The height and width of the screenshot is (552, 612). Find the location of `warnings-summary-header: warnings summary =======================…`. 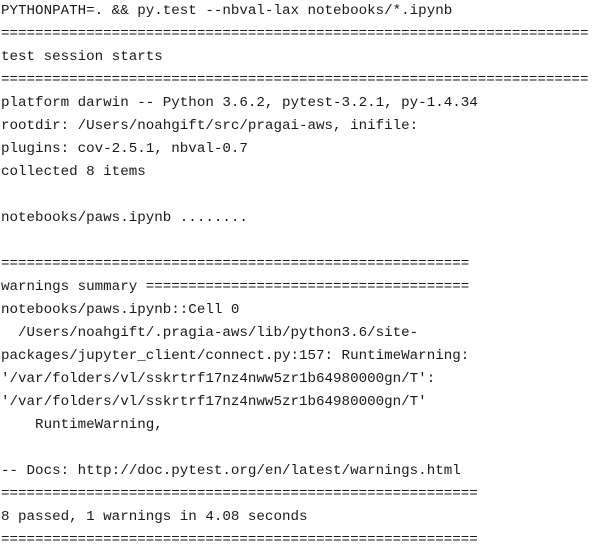

warnings-summary-header: warnings summary =======================… is located at coordinates (235, 287).